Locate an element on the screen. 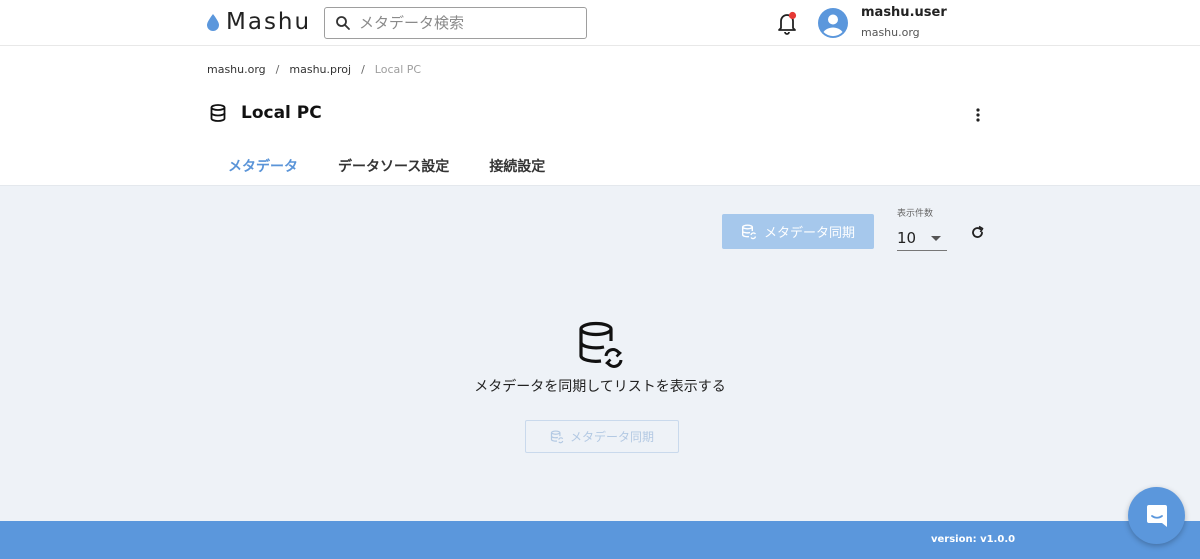 Image resolution: width=1200 pixels, height=559 pixels. empty-state-sync-button: メタデータ同期 is located at coordinates (602, 436).